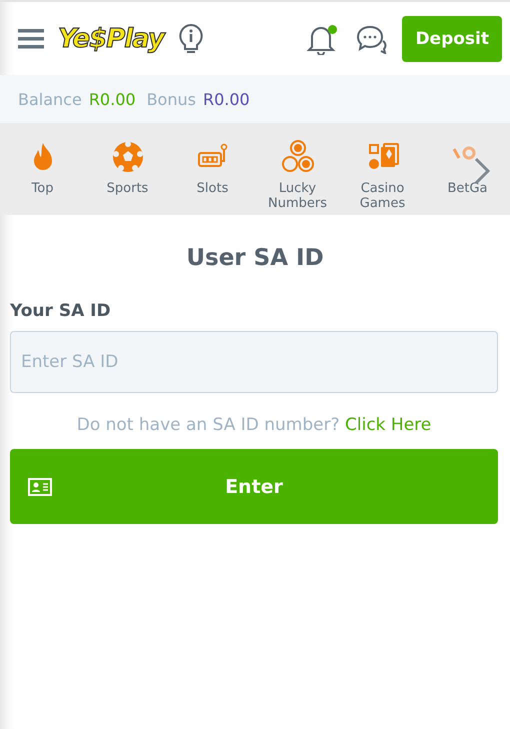 The height and width of the screenshot is (729, 510). Describe the element at coordinates (254, 425) in the screenshot. I see `hint-text: Do not have an SA ID number? Click Here` at that location.